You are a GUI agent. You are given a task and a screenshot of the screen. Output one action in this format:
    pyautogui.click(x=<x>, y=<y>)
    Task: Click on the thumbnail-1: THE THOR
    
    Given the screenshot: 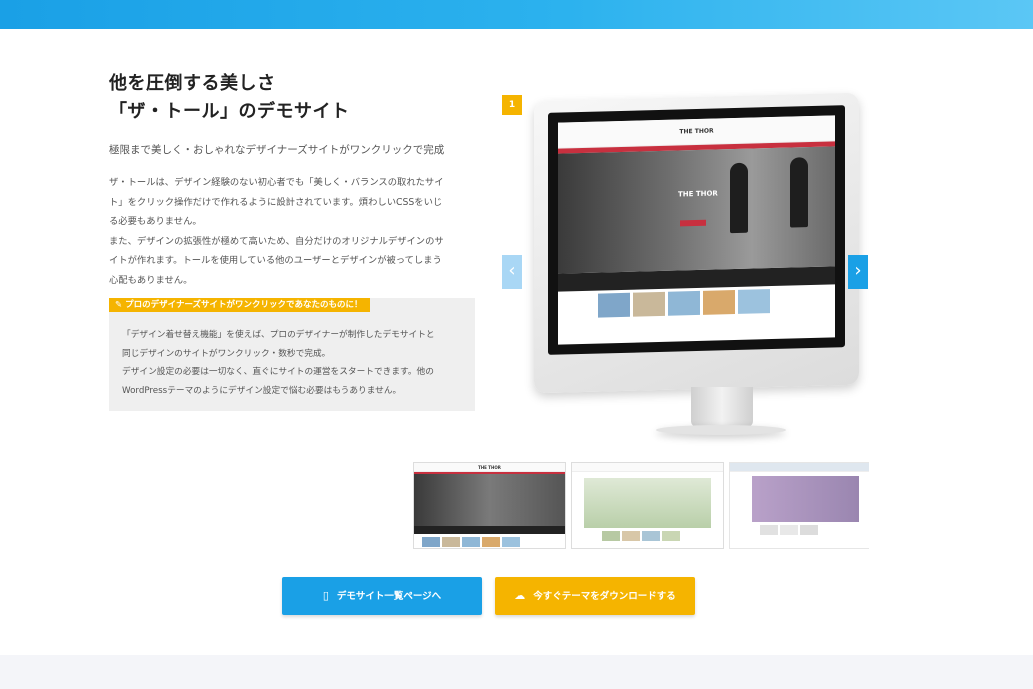 What is the action you would take?
    pyautogui.click(x=489, y=505)
    